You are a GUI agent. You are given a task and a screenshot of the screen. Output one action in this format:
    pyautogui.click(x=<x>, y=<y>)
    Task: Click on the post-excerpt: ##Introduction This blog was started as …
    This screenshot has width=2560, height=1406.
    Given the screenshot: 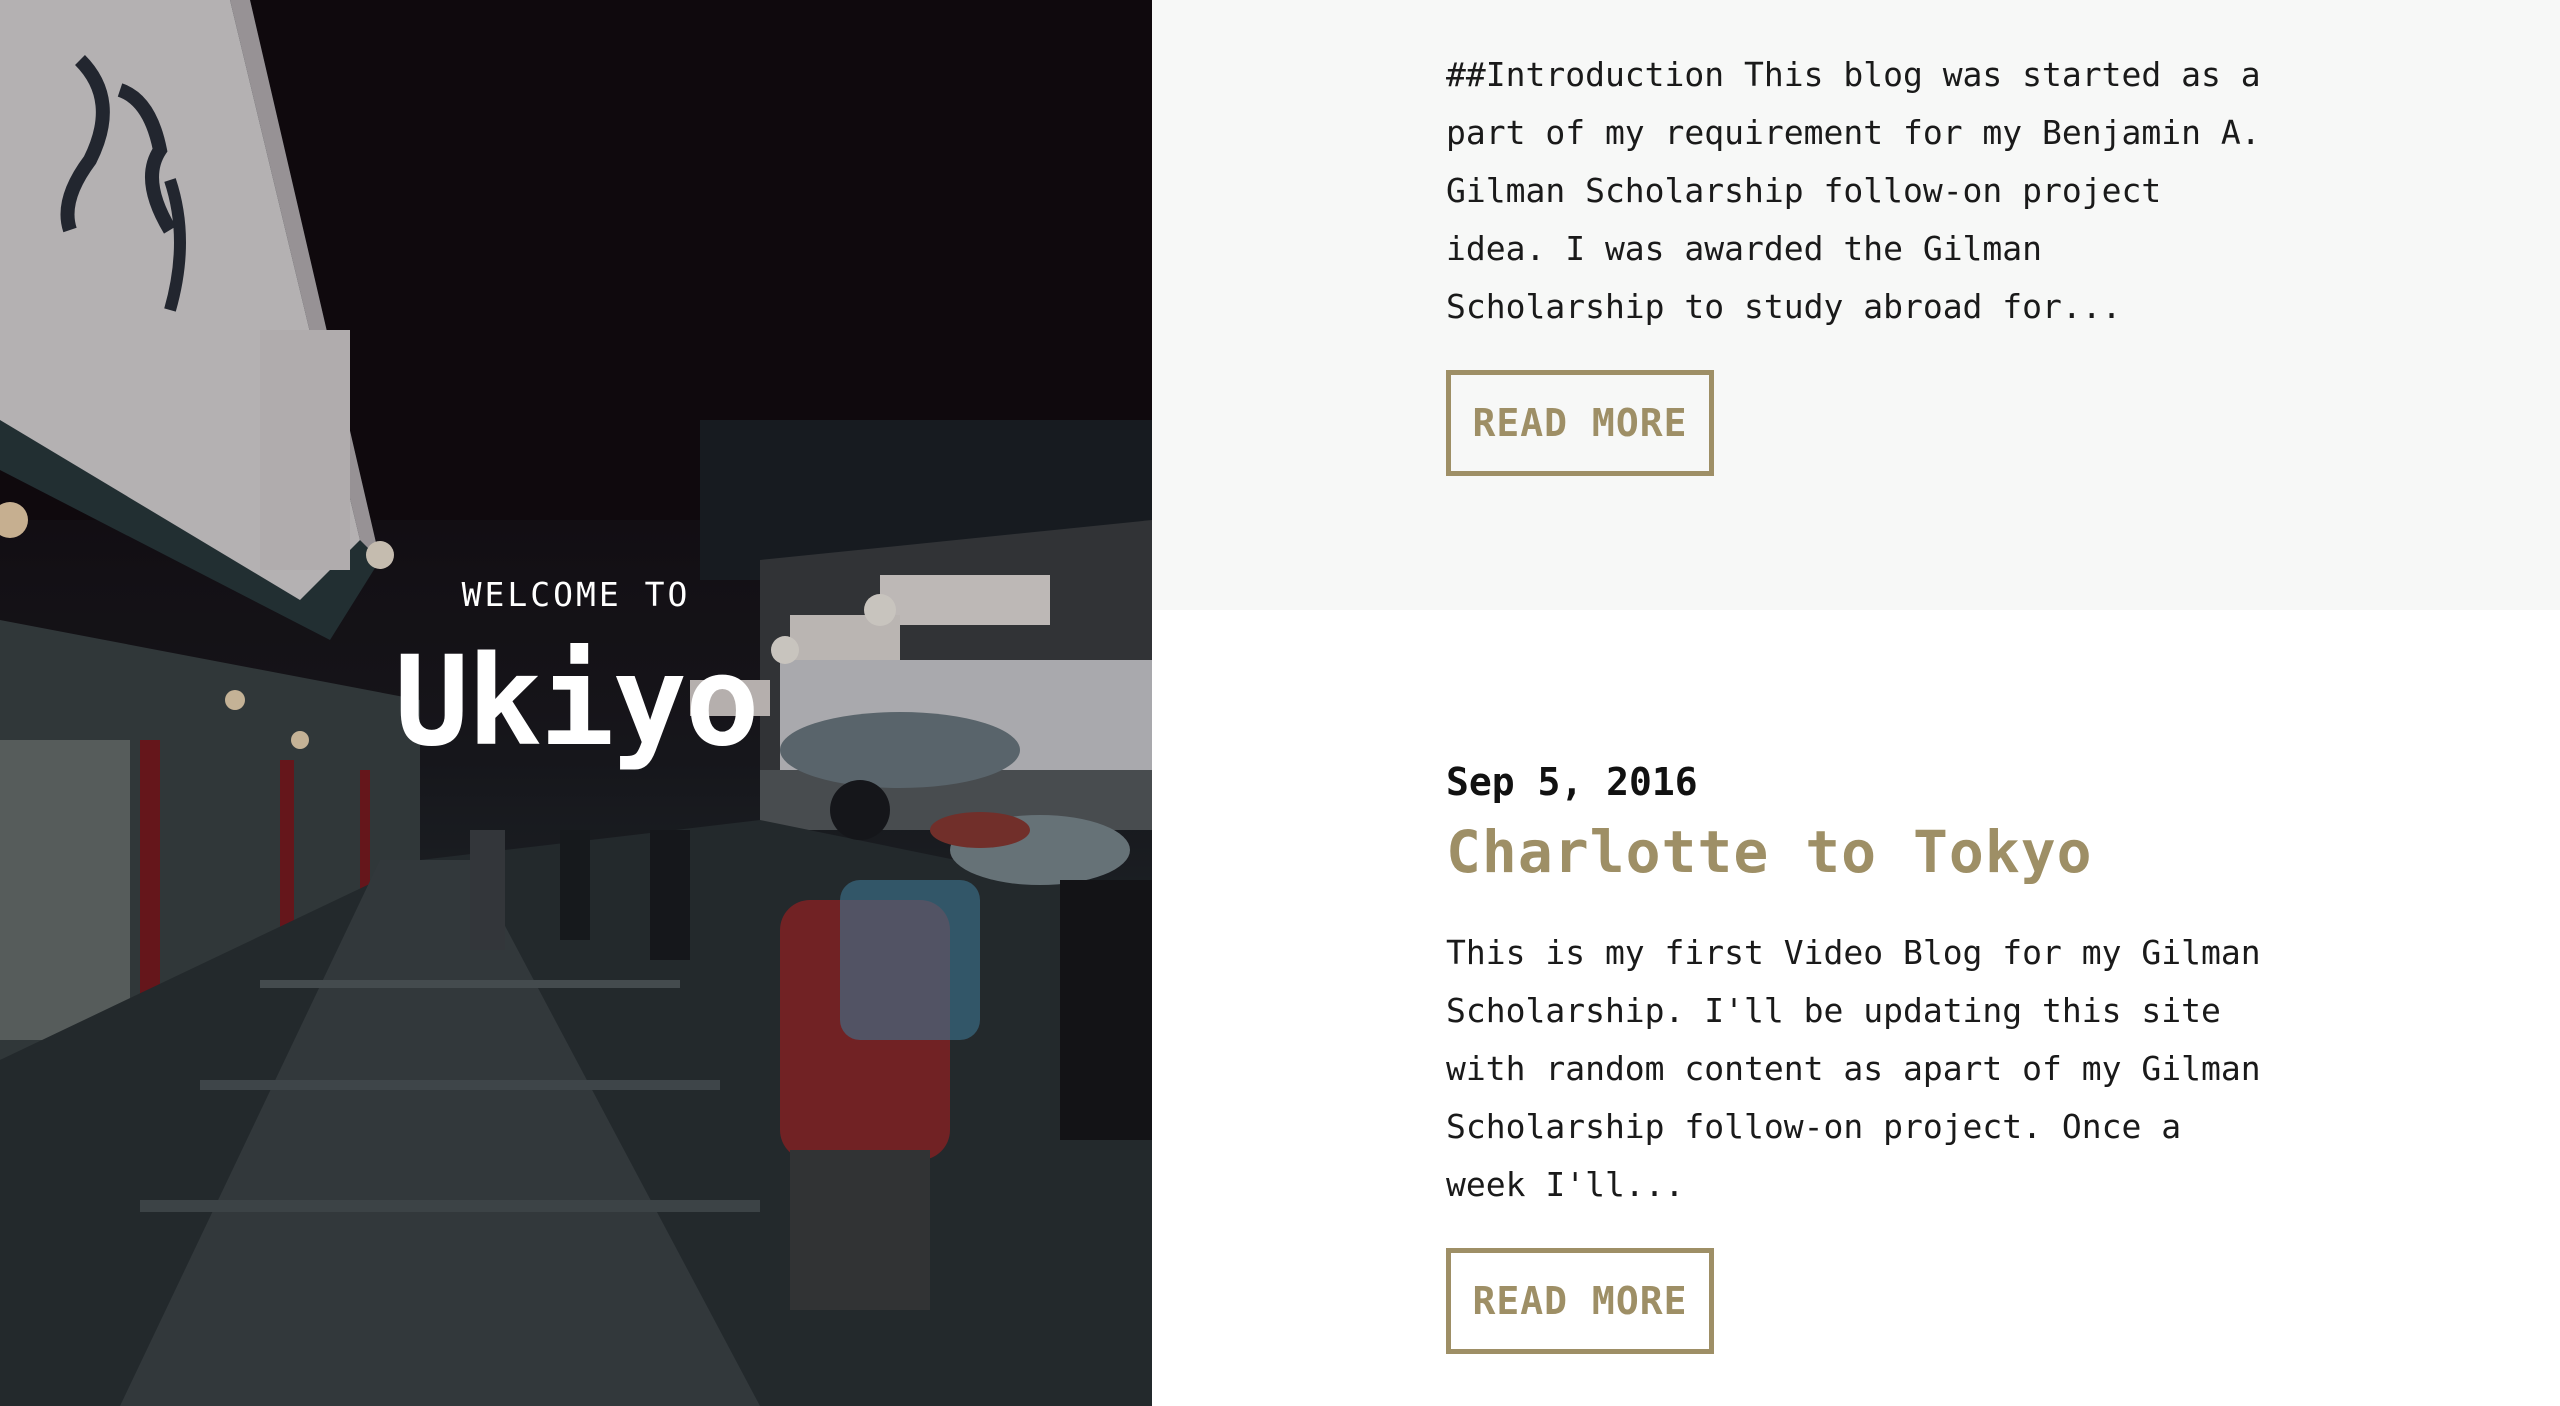 What is the action you would take?
    pyautogui.click(x=1853, y=190)
    